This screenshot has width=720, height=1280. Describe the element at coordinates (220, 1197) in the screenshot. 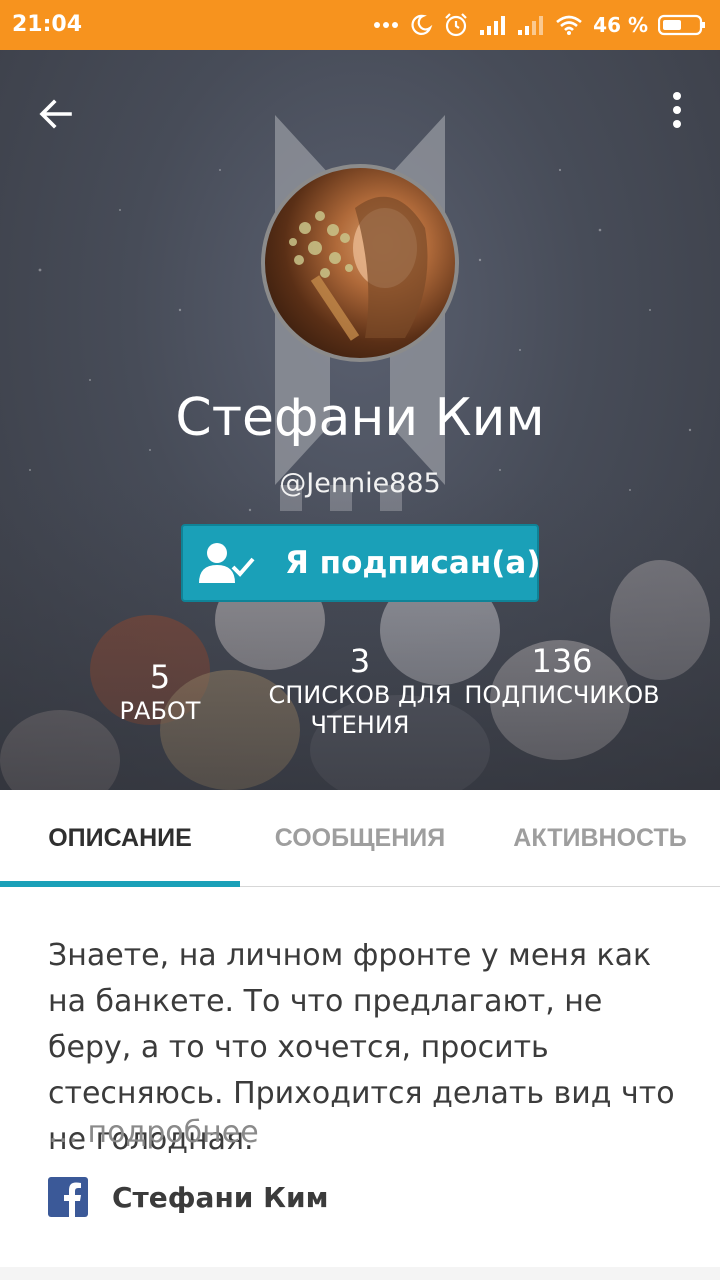

I see `facebook-name: Стефани Ким` at that location.